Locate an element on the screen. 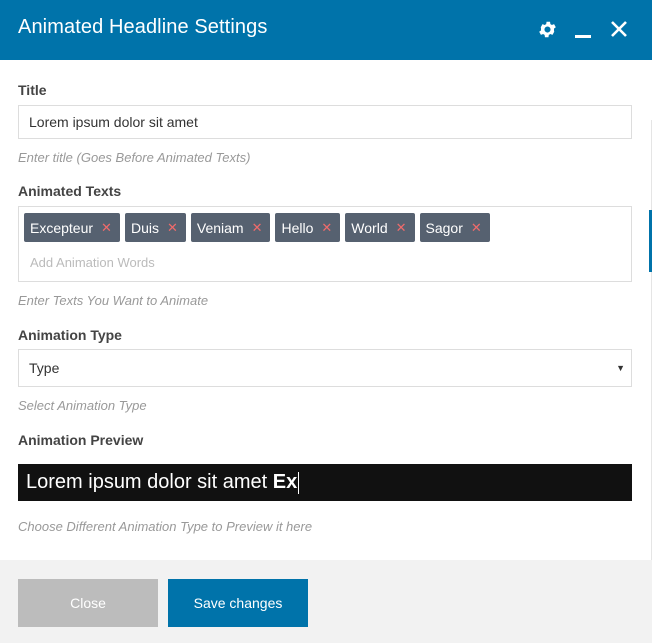  dropdown-caret-icon: ▼ is located at coordinates (620, 368).